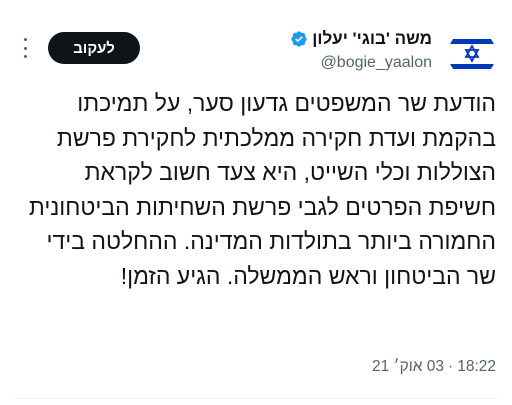 This screenshot has height=405, width=512. I want to click on tweet-date: 03 אוק׳ 21, so click(408, 366).